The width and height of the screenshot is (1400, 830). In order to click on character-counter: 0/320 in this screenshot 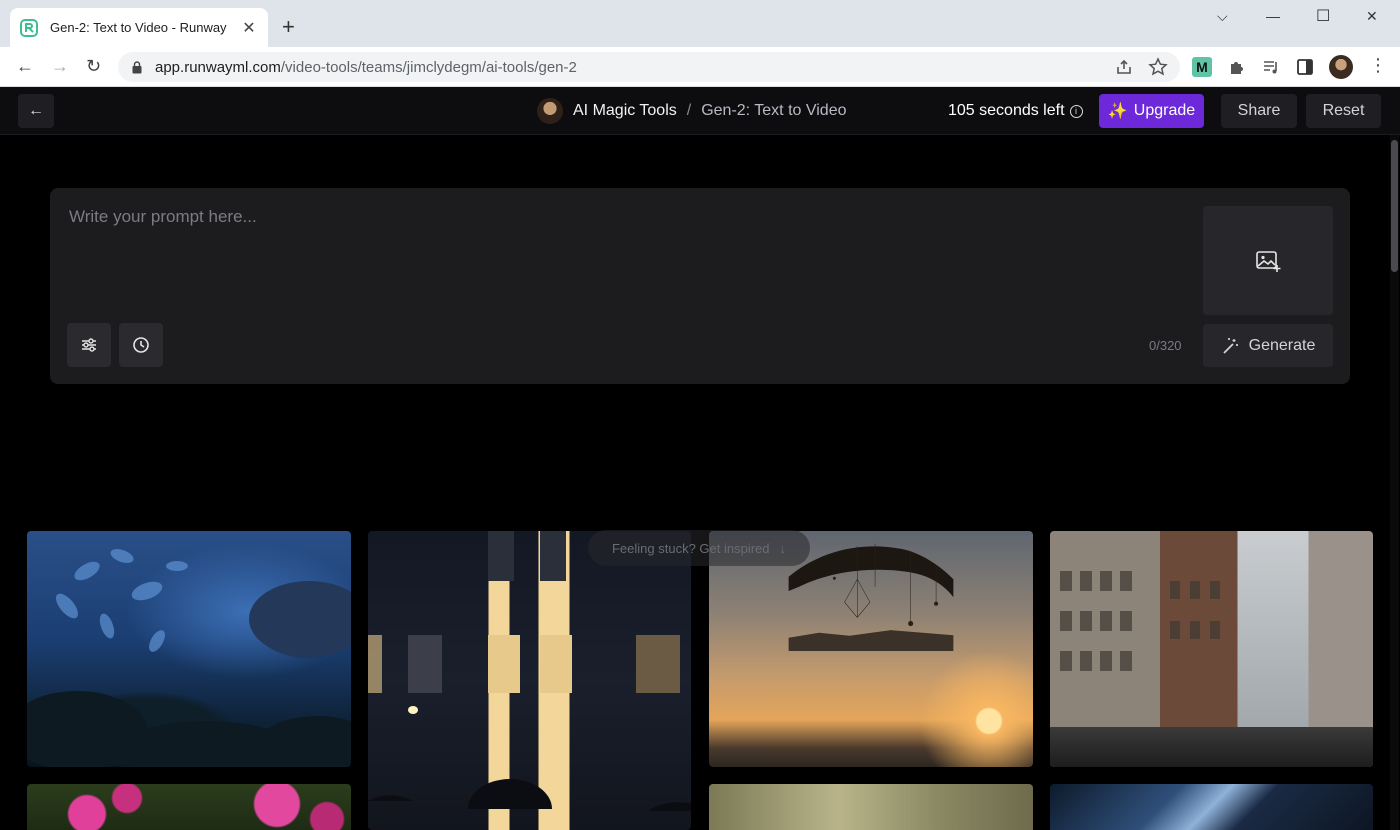, I will do `click(1165, 345)`.